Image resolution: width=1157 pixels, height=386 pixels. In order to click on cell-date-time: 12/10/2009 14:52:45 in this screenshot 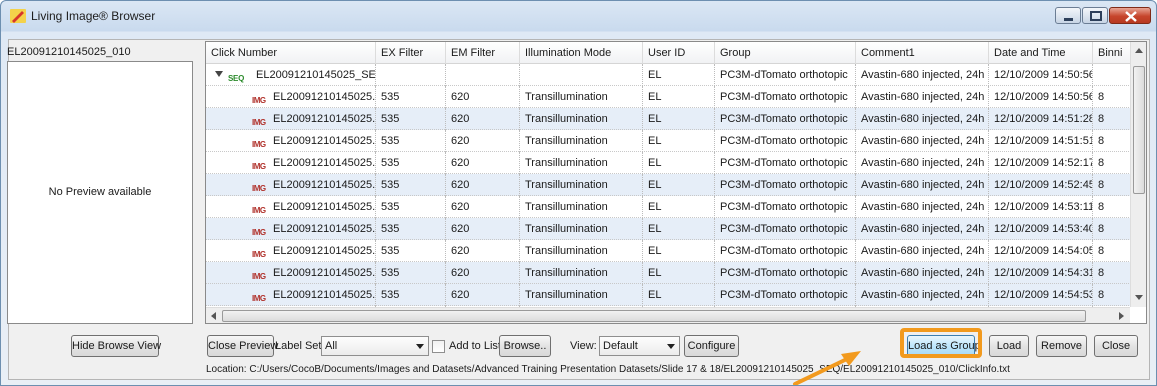, I will do `click(1041, 185)`.